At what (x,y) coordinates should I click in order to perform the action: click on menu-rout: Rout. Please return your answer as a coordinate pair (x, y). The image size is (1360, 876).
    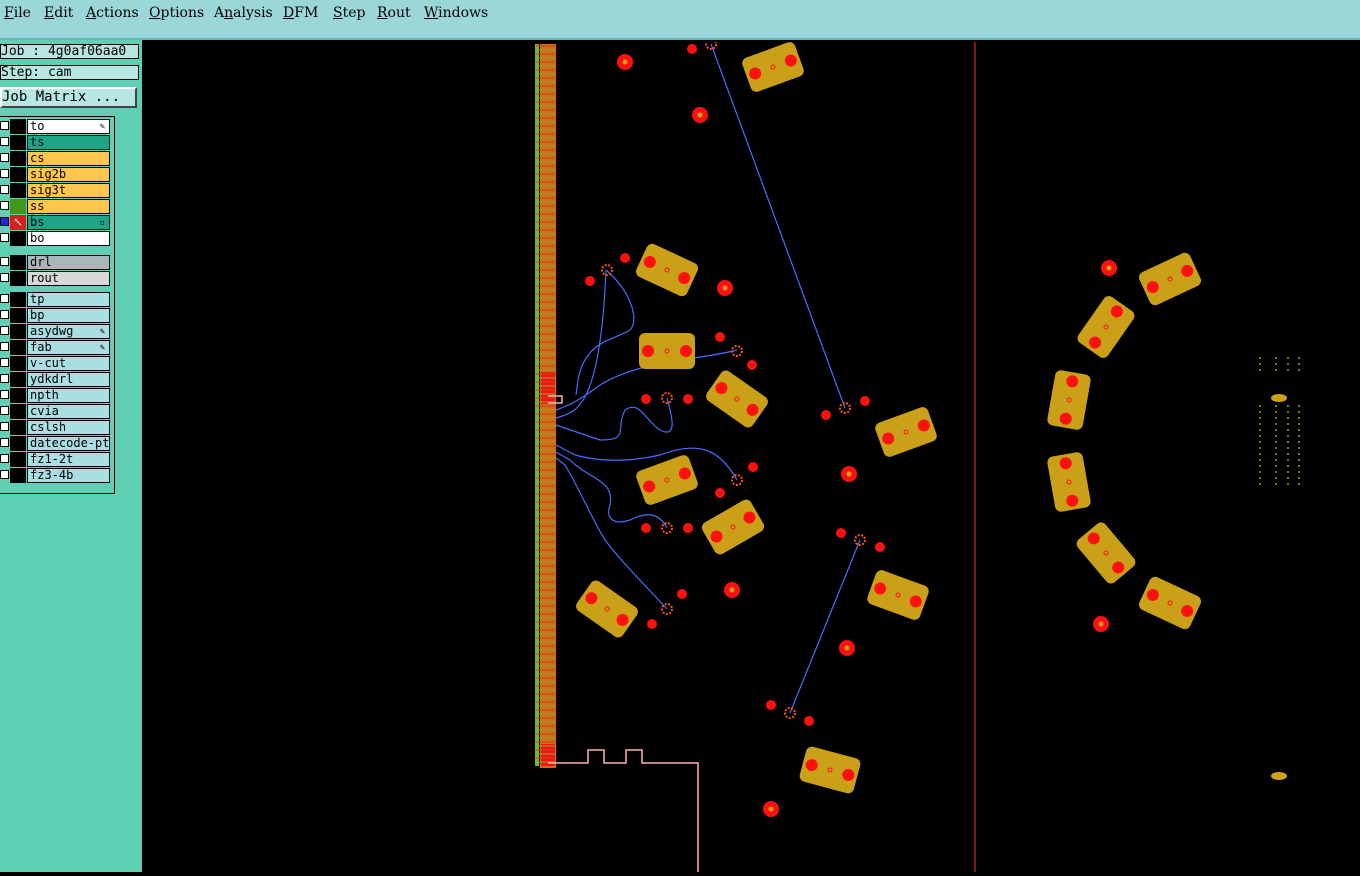
    Looking at the image, I should click on (394, 13).